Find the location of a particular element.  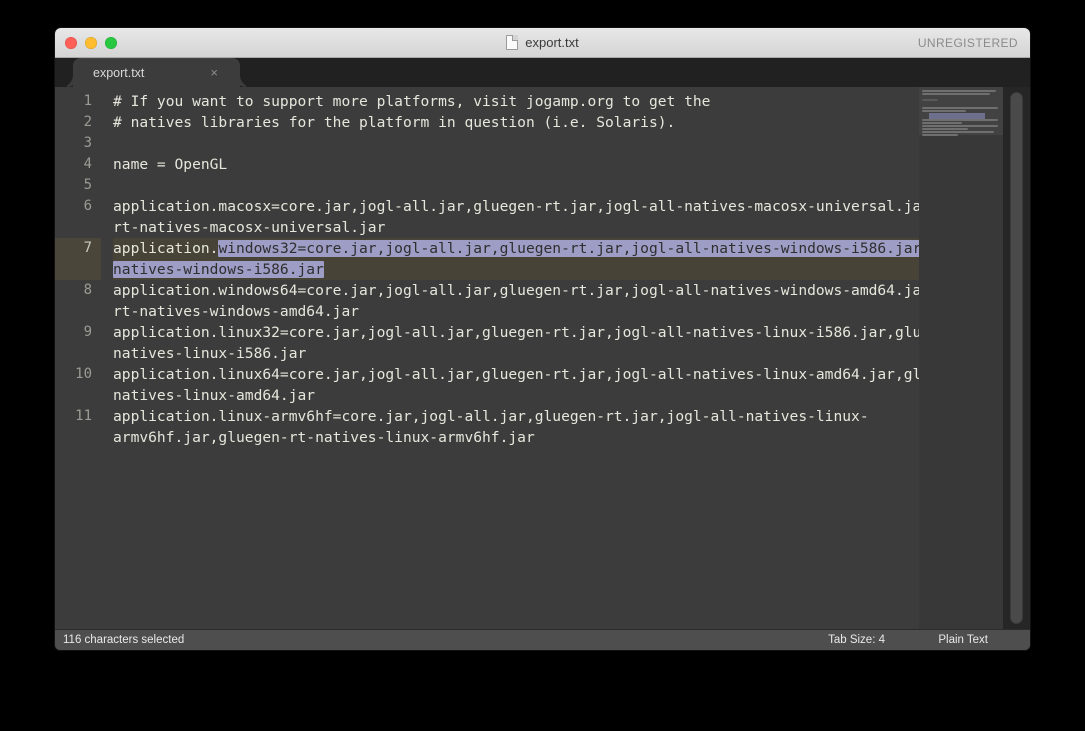

minimap-selection is located at coordinates (957, 116).